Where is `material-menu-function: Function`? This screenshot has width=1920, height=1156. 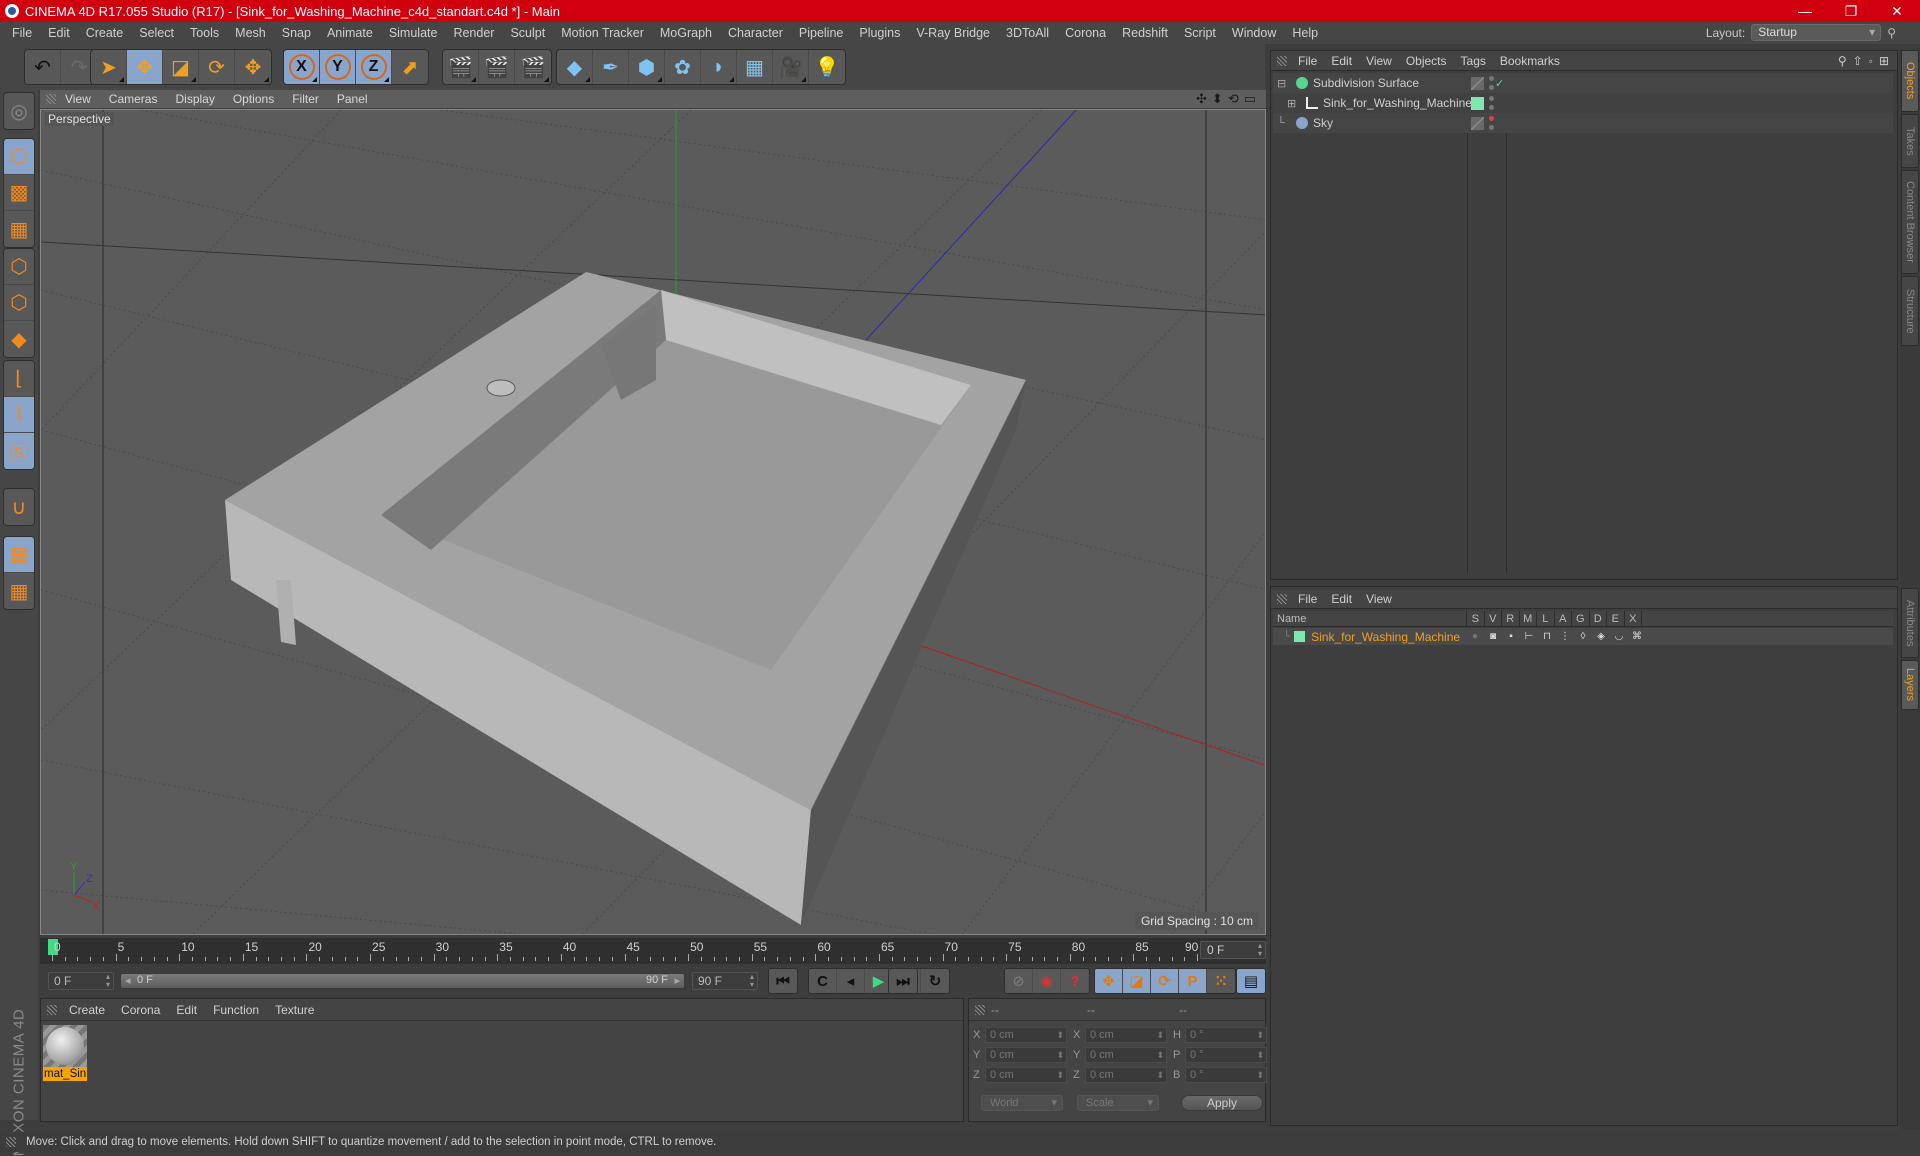
material-menu-function: Function is located at coordinates (236, 1010).